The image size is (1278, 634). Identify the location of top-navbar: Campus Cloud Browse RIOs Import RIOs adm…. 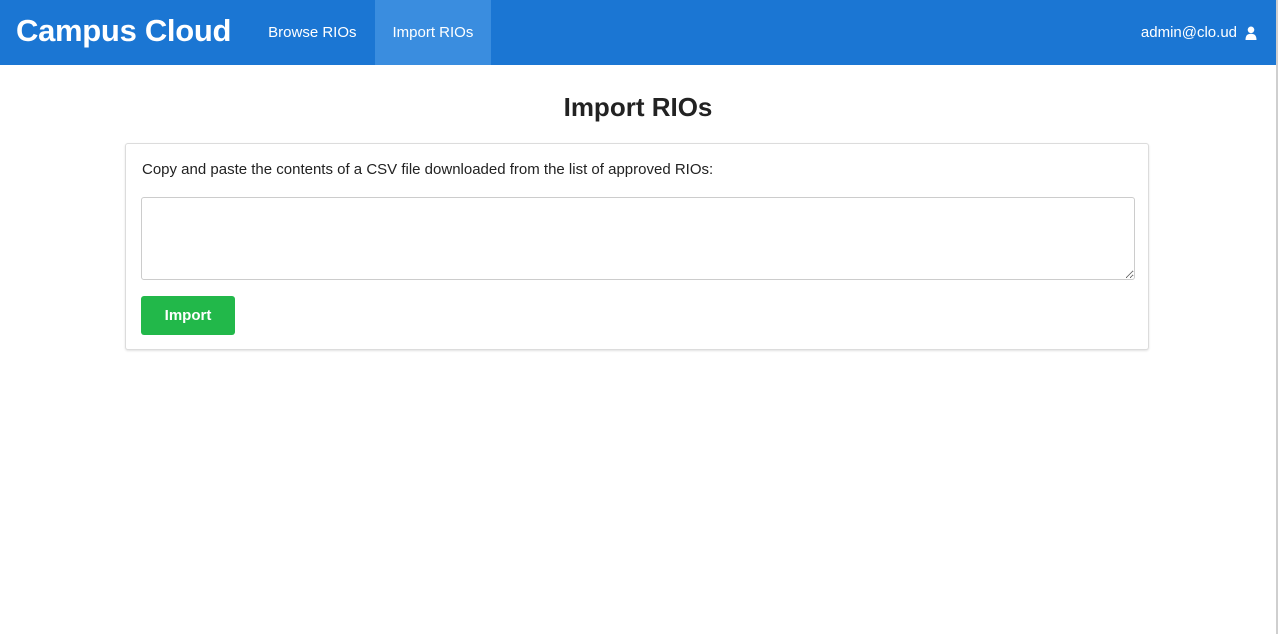
(638, 32).